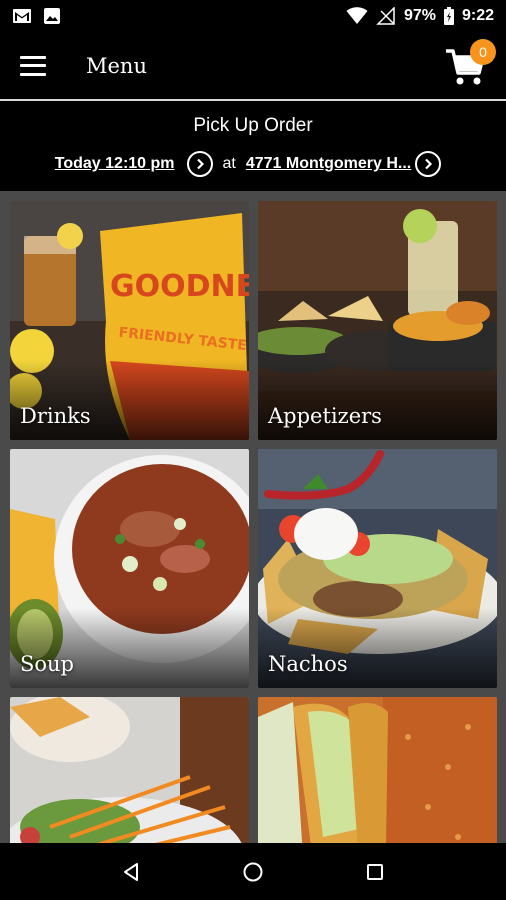 The image size is (506, 900). Describe the element at coordinates (253, 65) in the screenshot. I see `app-bar: Menu 0` at that location.